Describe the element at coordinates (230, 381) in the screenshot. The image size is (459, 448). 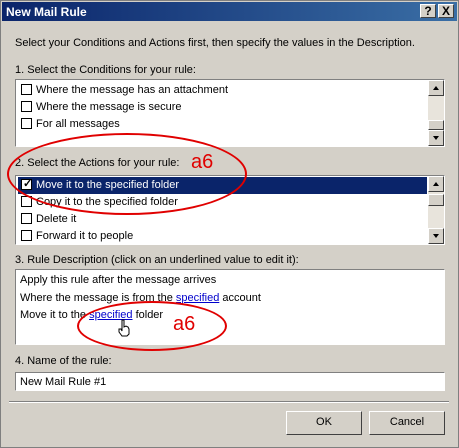
I see `rule-name-input: New Mail Rule #1` at that location.